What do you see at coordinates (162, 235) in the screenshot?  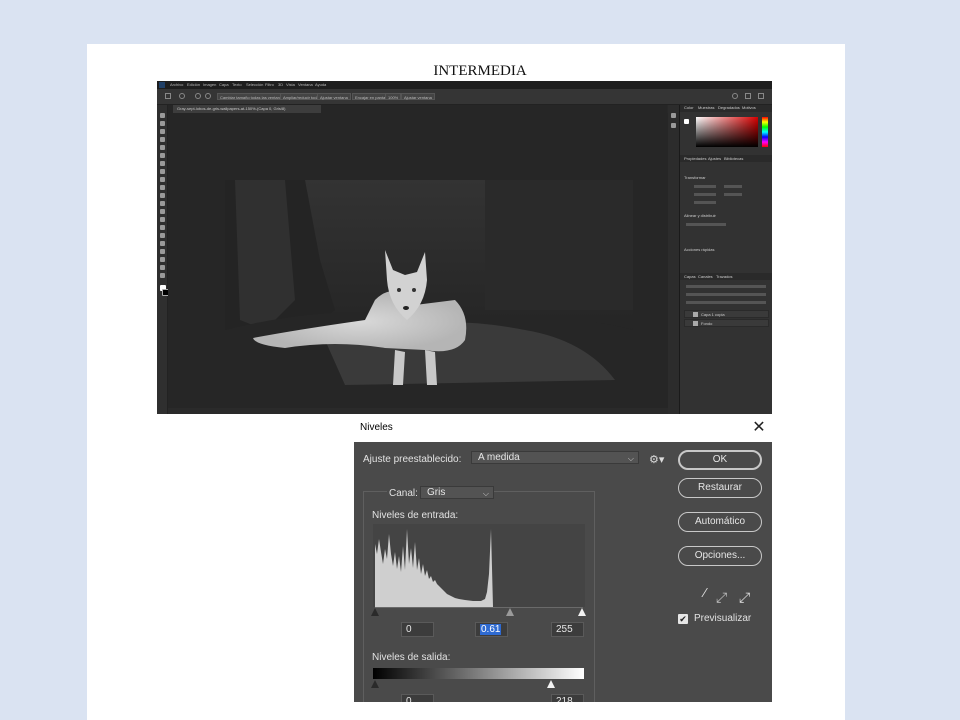 I see `pen-tool-icon` at bounding box center [162, 235].